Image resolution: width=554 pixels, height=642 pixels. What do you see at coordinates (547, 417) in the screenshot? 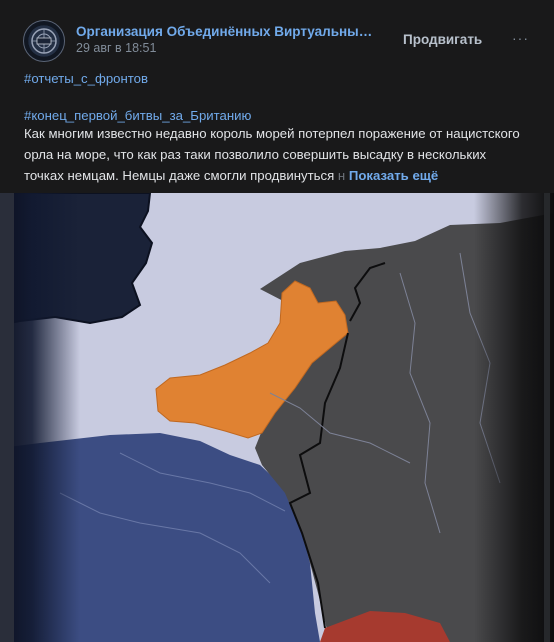
I see `carousel-next-edge` at bounding box center [547, 417].